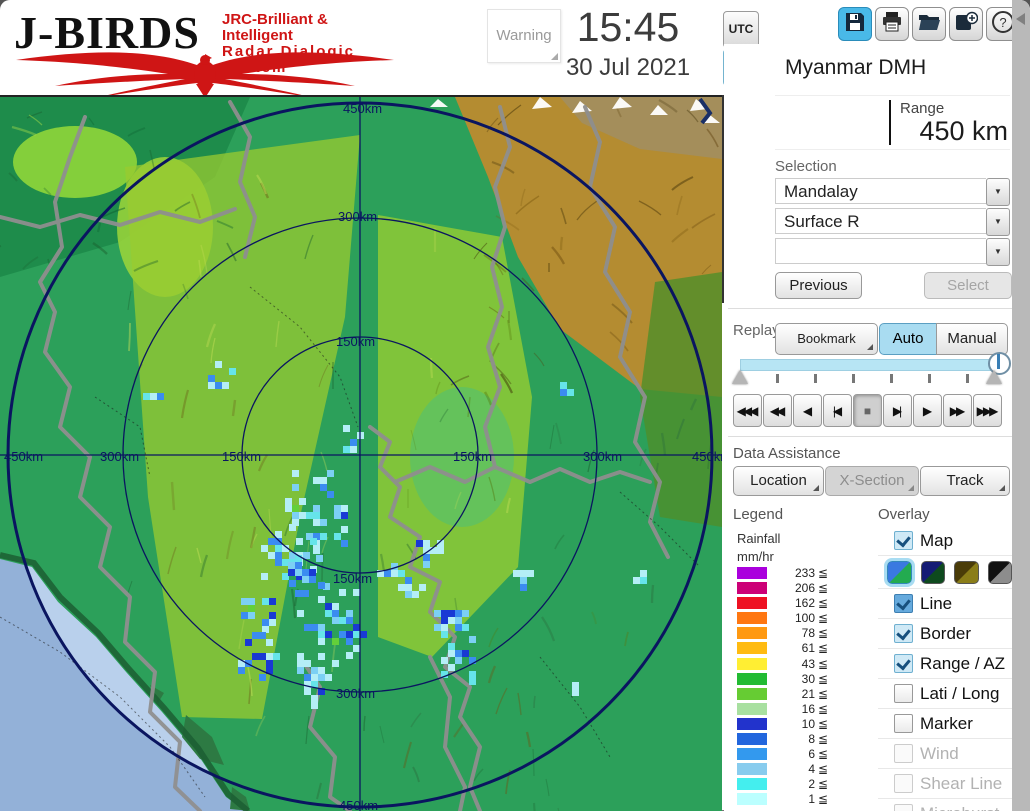 The image size is (1030, 811). Describe the element at coordinates (998, 192) in the screenshot. I see `site-dropdown-arrow-icon: ▼` at that location.